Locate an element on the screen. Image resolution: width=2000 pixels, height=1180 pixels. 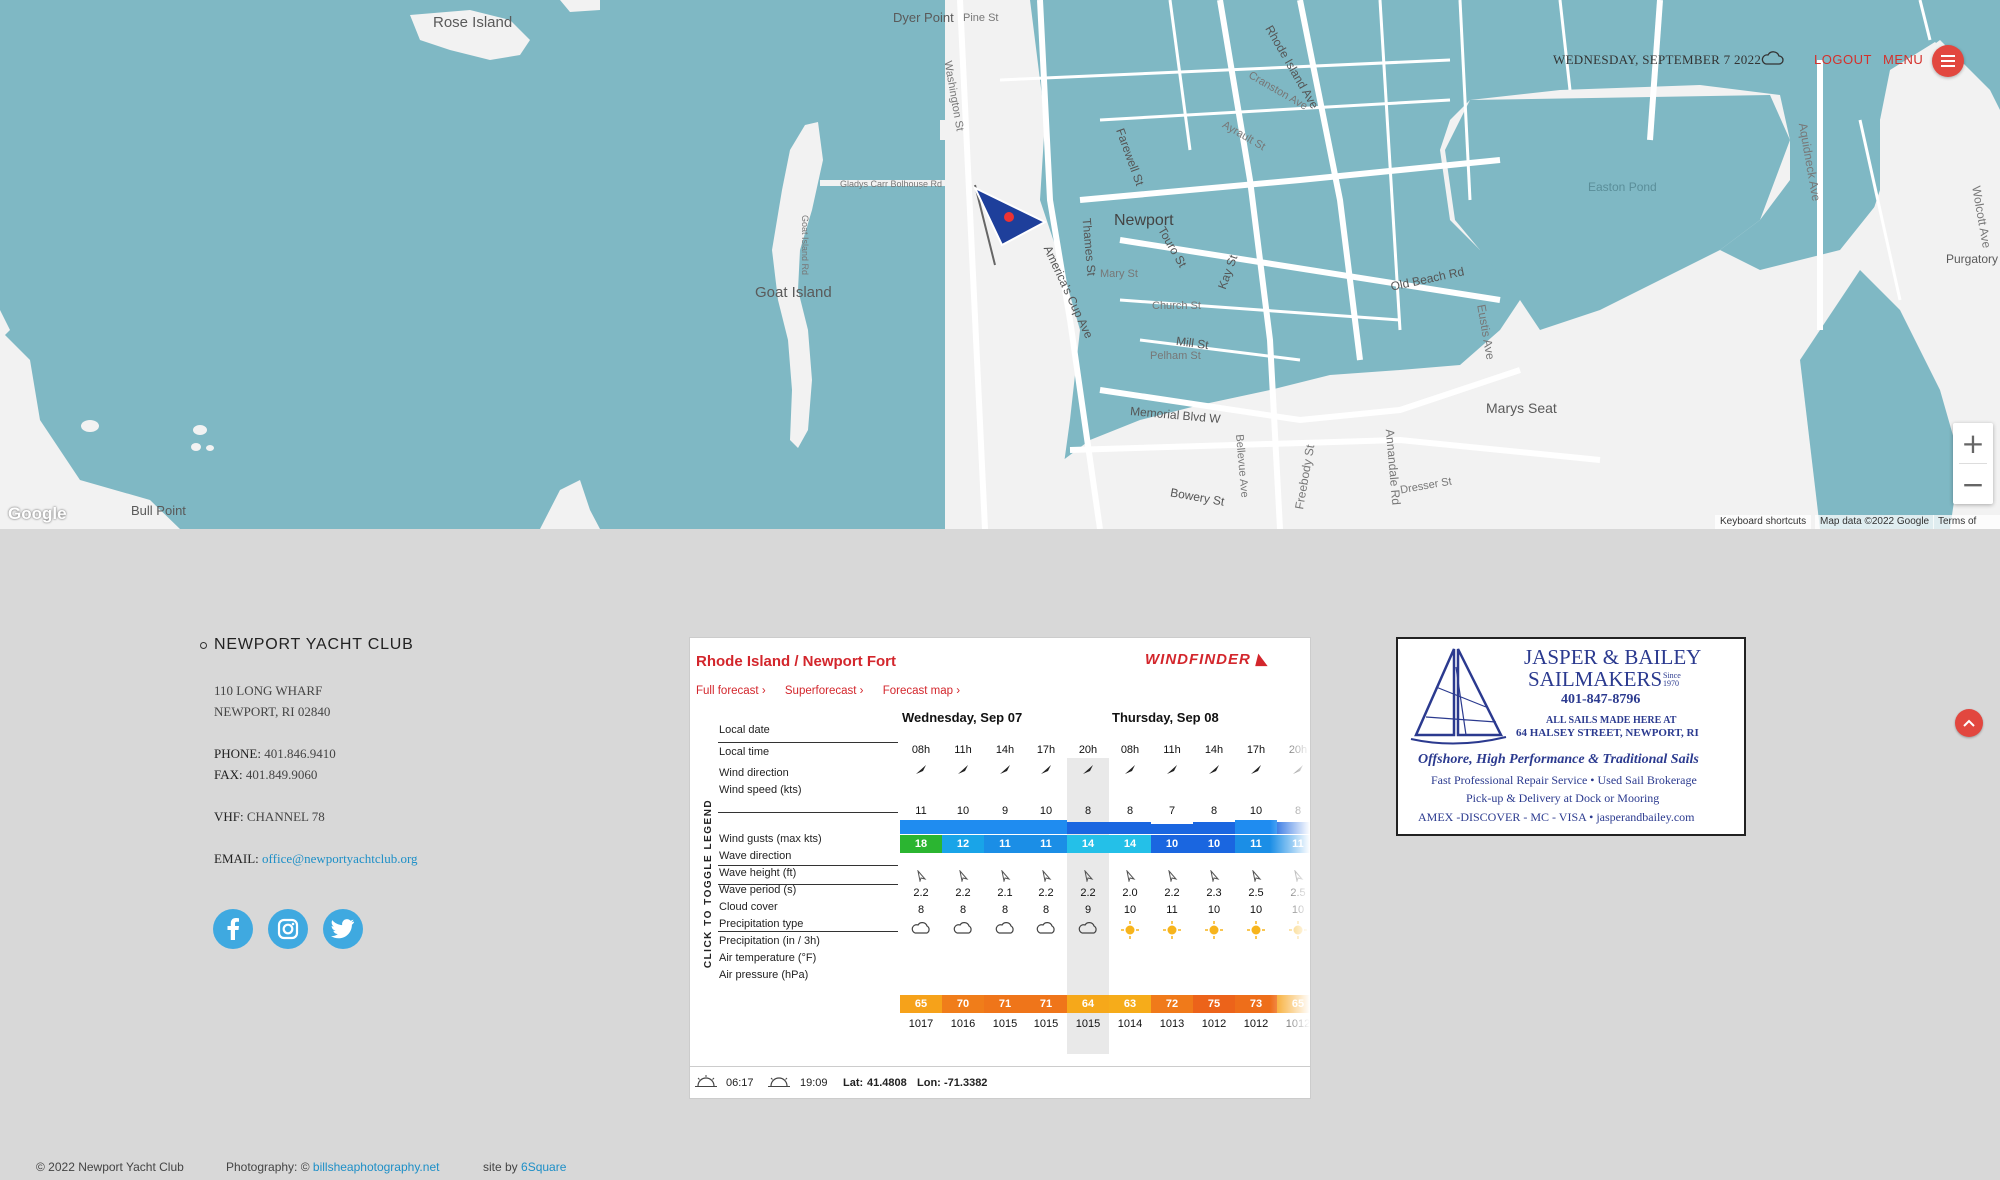
club-name: NEWPORT YACHT CLUB is located at coordinates (309, 645).